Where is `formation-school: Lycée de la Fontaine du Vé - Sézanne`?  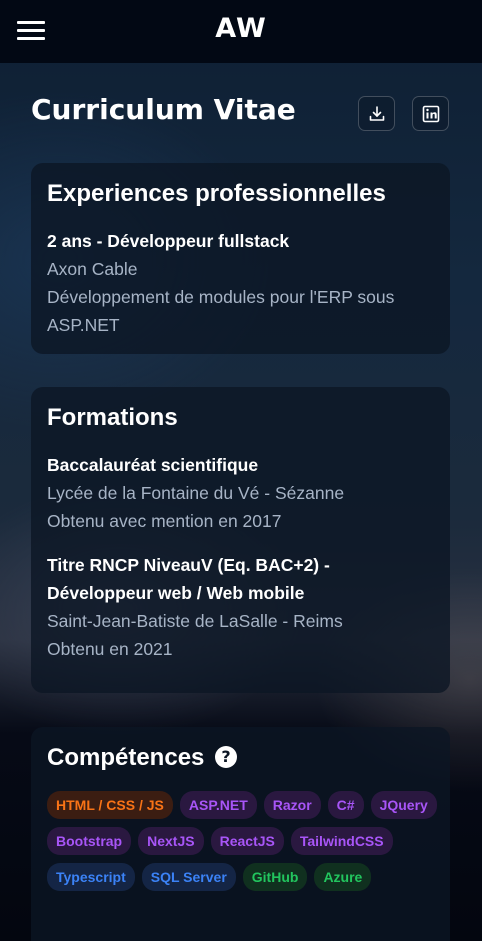 formation-school: Lycée de la Fontaine du Vé - Sézanne is located at coordinates (196, 493).